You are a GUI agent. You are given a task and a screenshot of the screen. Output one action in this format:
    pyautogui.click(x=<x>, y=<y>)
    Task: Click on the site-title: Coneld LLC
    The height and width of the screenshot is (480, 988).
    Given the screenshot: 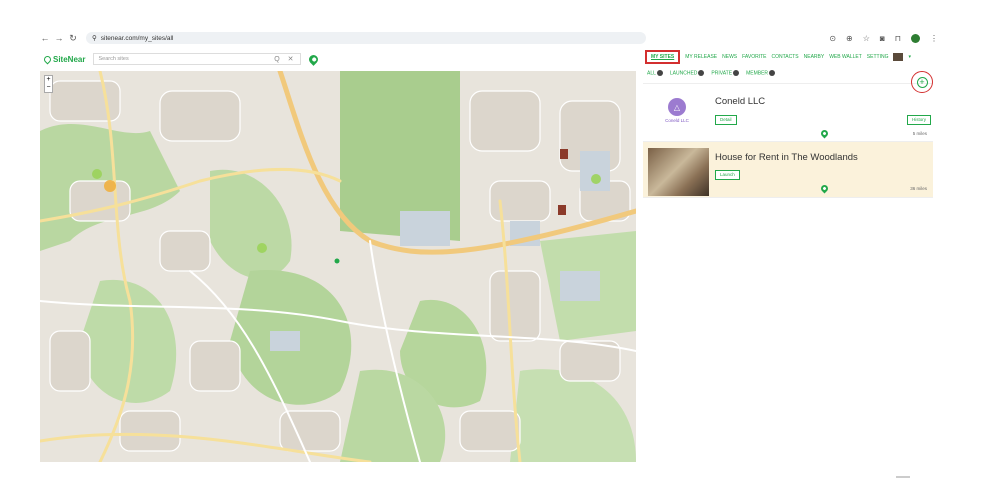 What is the action you would take?
    pyautogui.click(x=740, y=101)
    